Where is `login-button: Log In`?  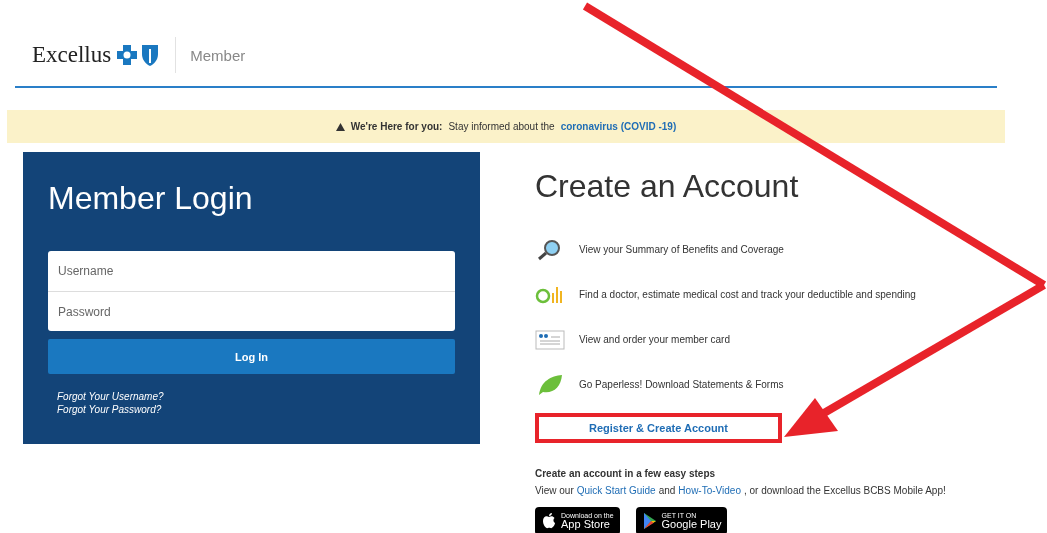 login-button: Log In is located at coordinates (251, 356).